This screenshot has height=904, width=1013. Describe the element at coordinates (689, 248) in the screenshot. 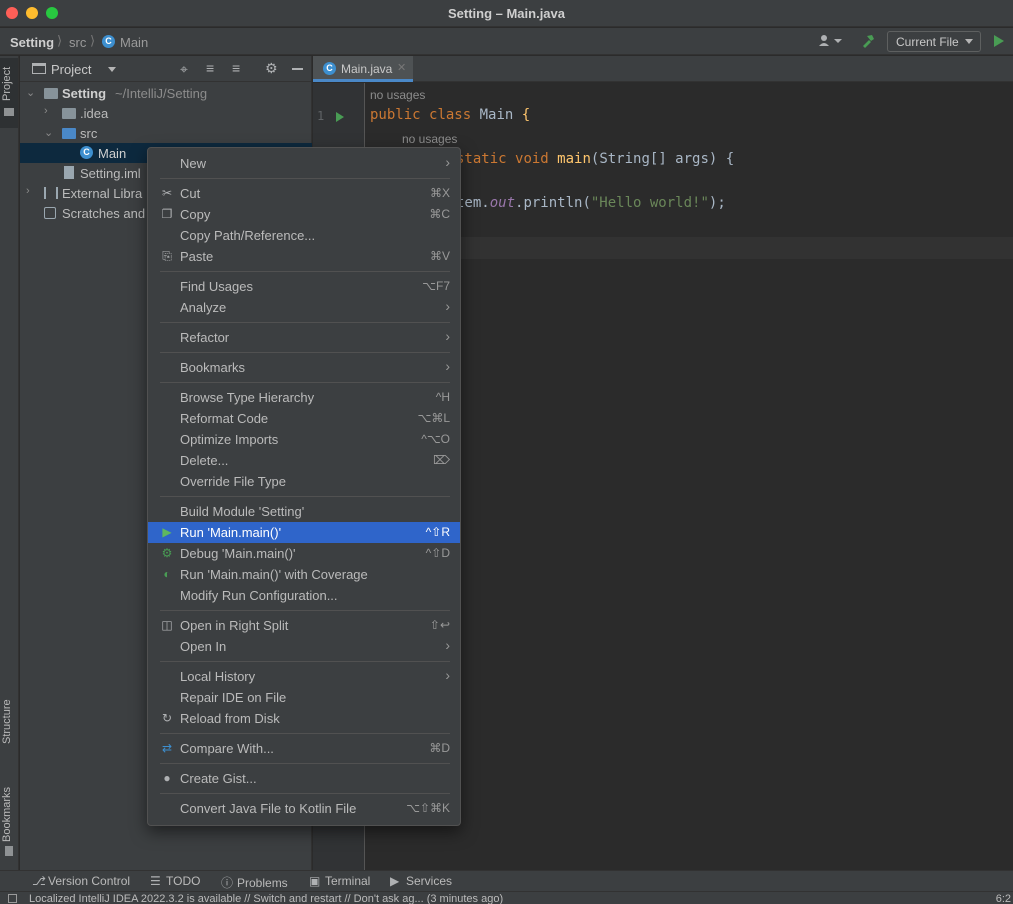

I see `caret-row-highlight` at that location.